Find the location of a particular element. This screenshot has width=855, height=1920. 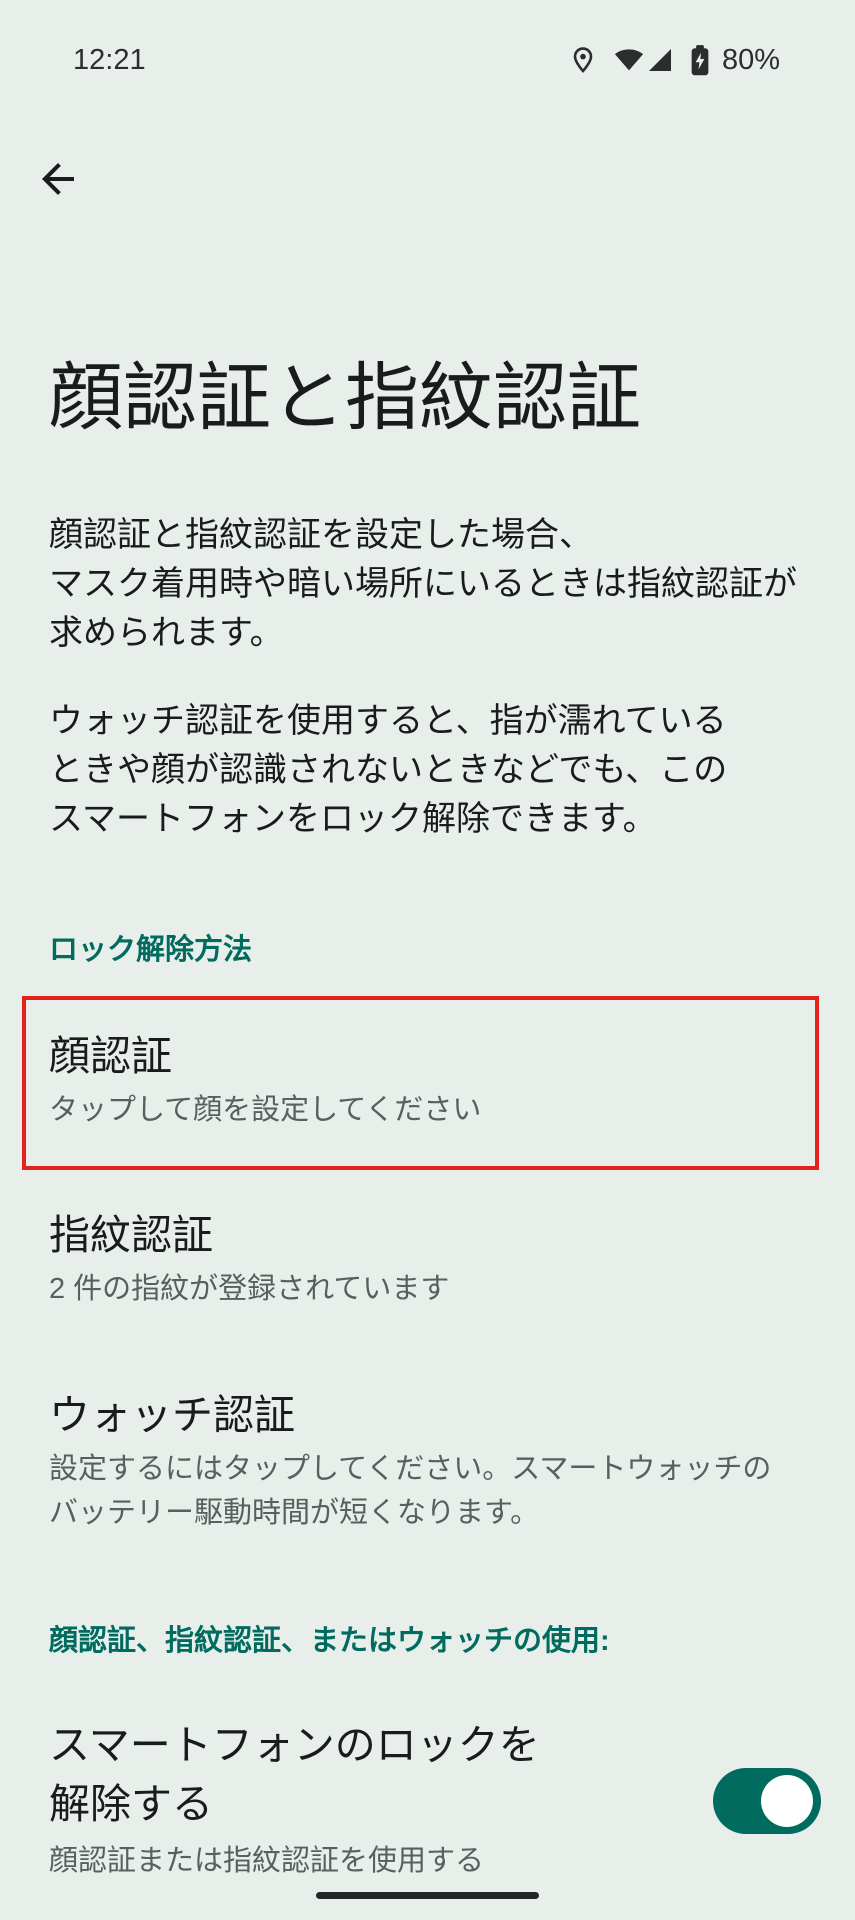

face-unlock-item: 顔認証 タップして顔を設定してください is located at coordinates (427, 1075).